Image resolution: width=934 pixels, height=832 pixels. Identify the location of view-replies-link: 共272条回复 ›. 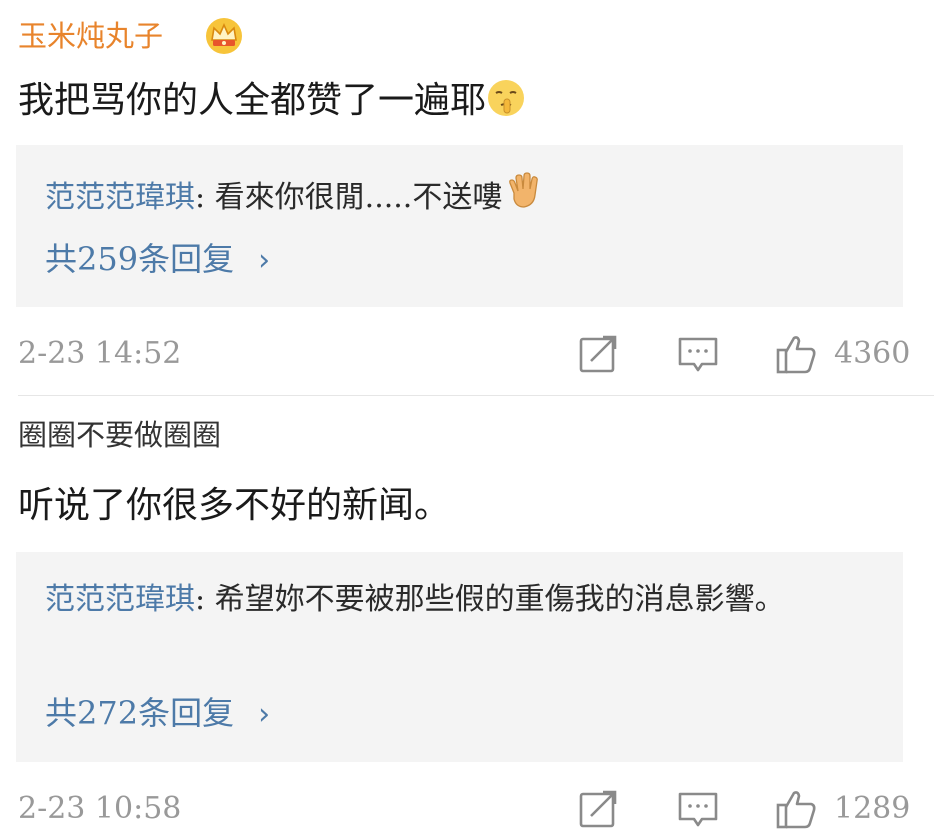
(157, 714).